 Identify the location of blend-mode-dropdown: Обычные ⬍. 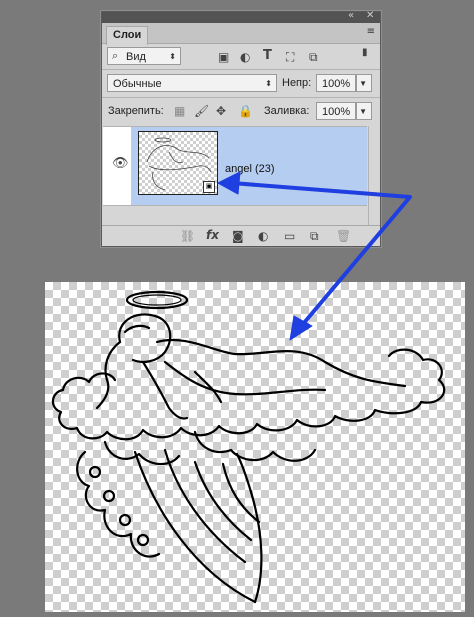
(192, 83).